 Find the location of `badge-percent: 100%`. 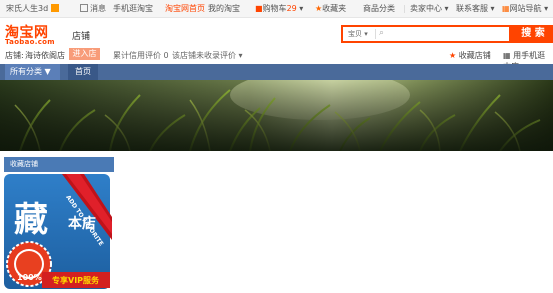

badge-percent: 100% is located at coordinates (29, 277).